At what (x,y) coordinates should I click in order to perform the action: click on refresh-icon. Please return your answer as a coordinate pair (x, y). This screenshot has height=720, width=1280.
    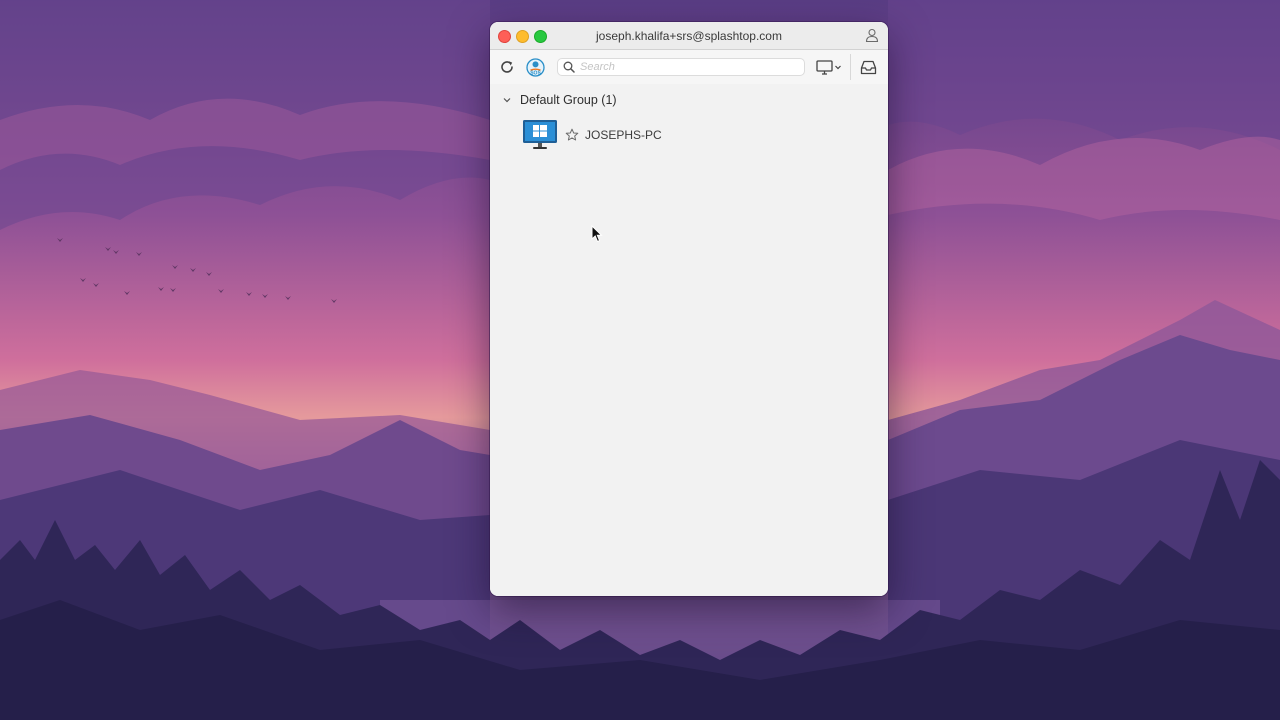
    Looking at the image, I should click on (507, 67).